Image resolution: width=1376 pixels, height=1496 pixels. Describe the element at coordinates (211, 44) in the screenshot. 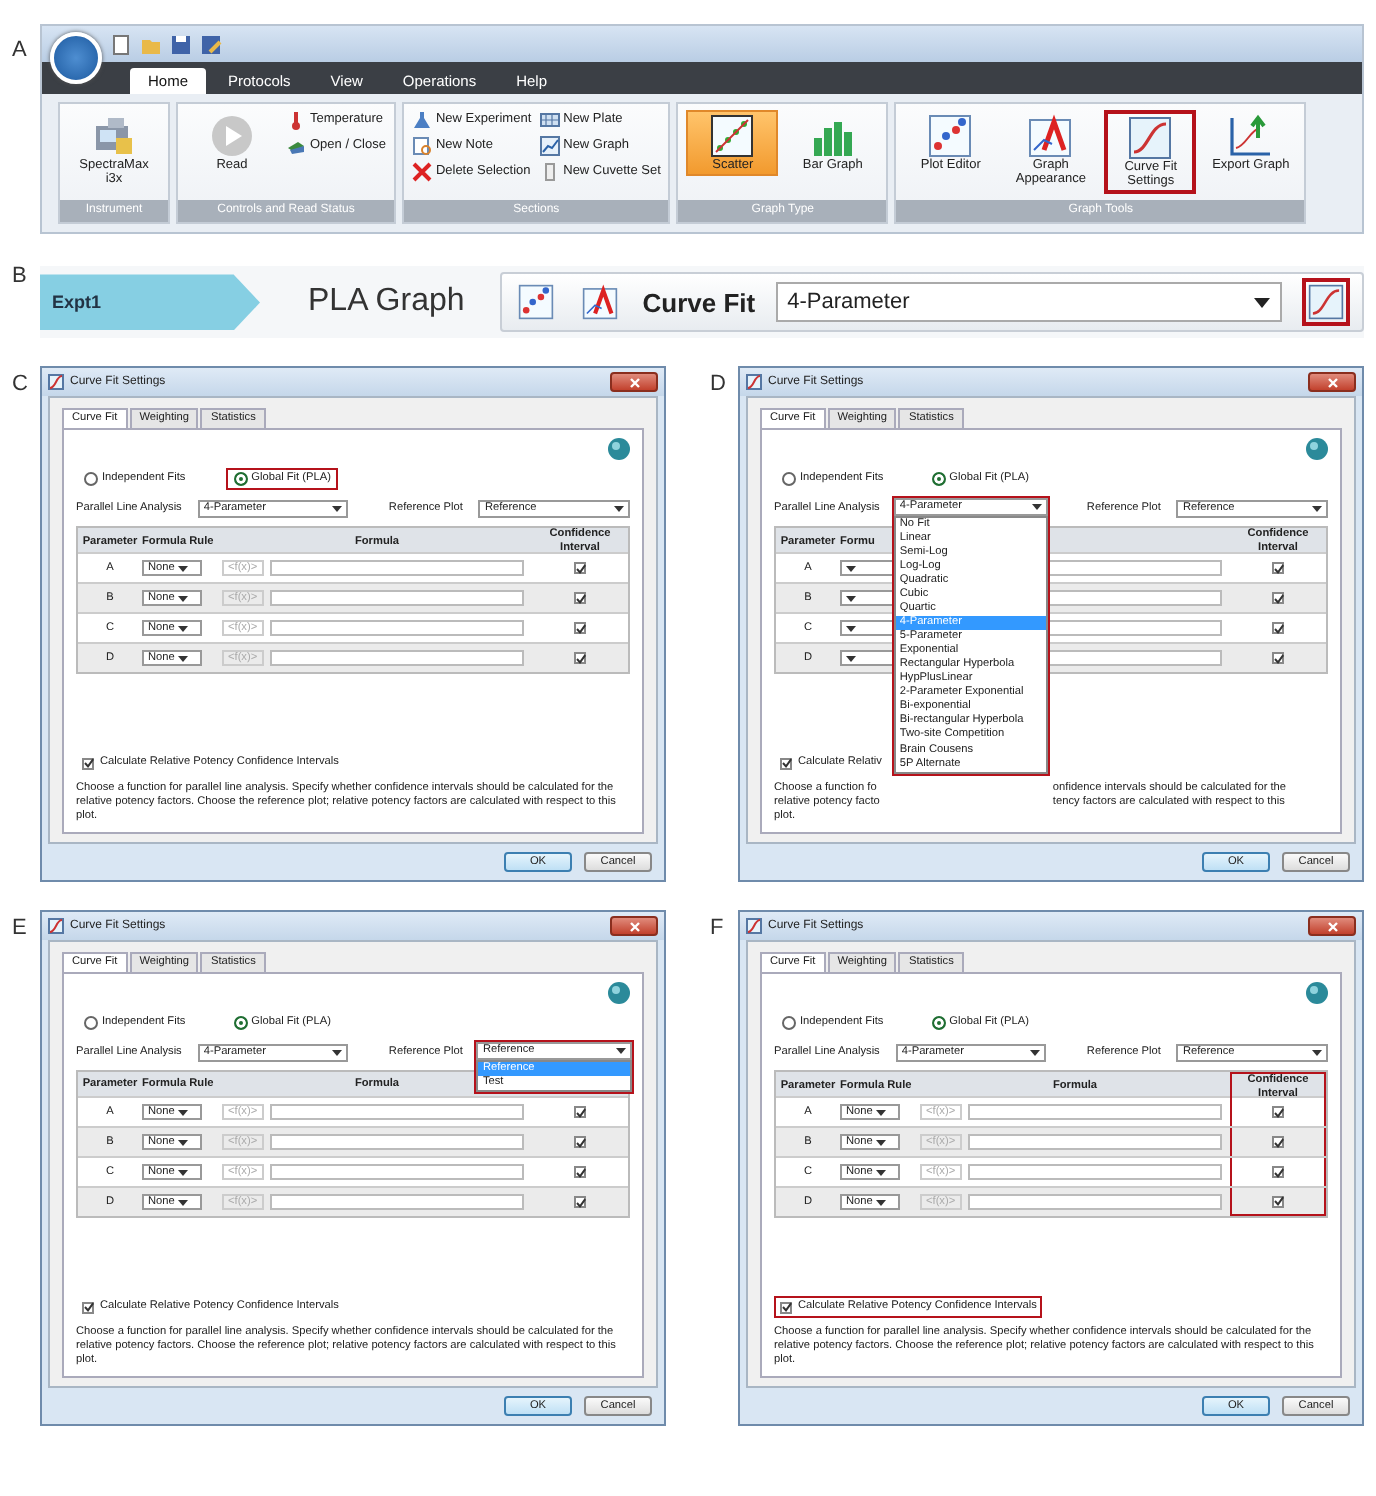

I see `save-as-icon` at that location.